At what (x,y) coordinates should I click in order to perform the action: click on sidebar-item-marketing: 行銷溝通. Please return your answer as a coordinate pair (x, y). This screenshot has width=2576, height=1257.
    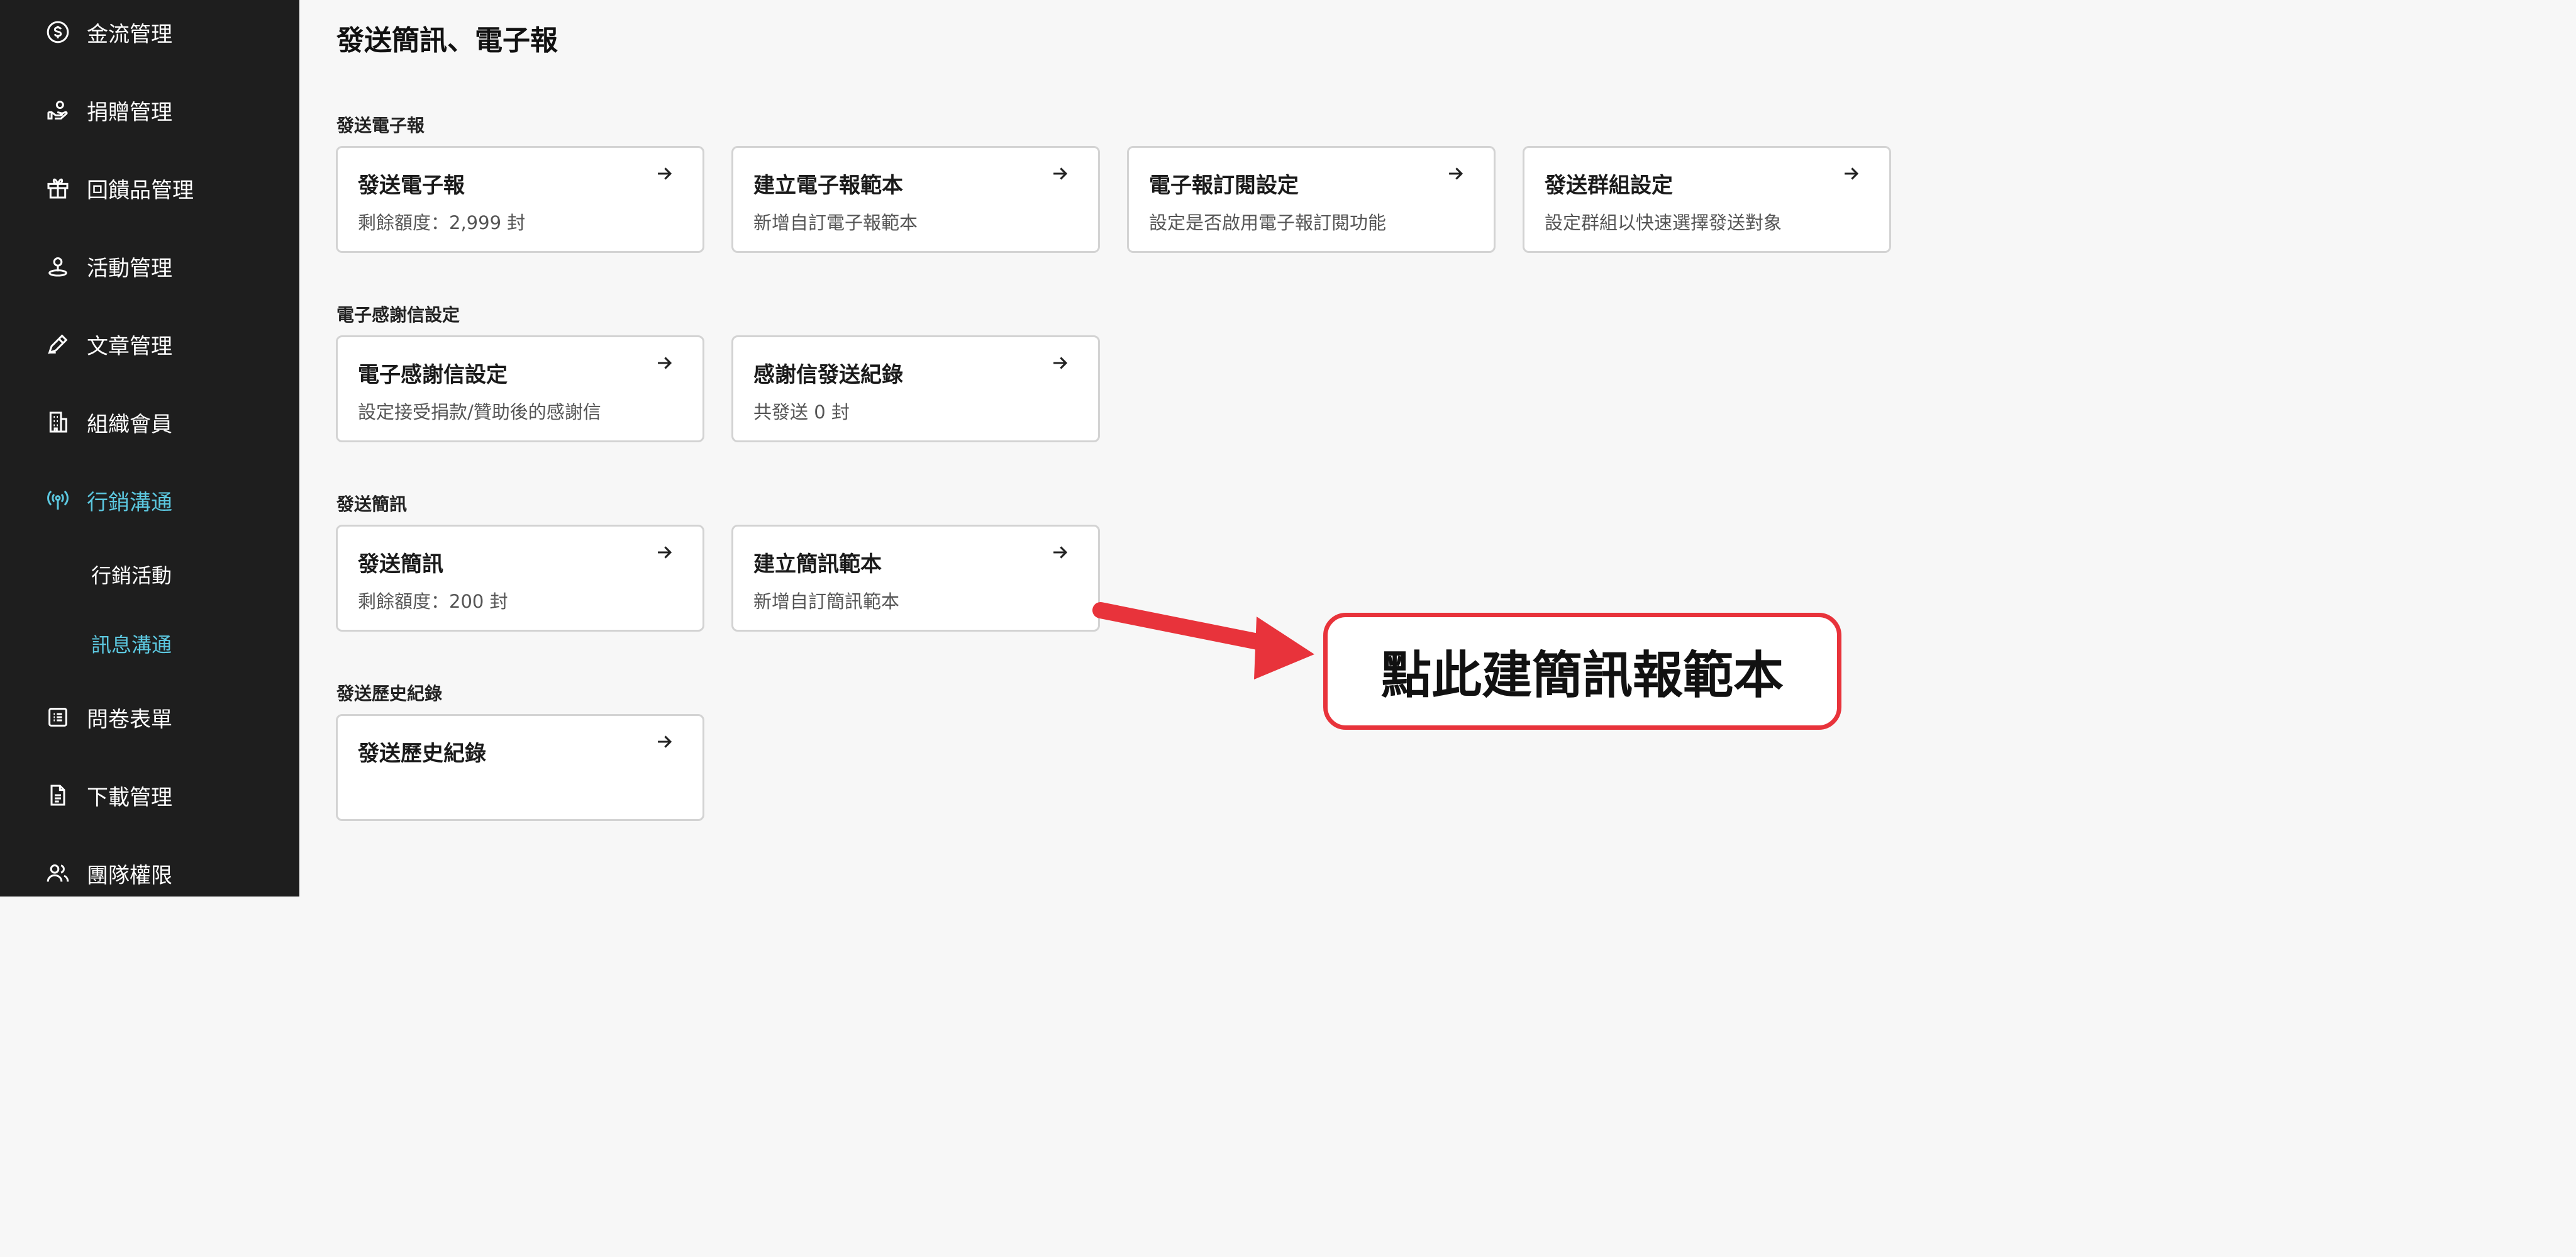
    Looking at the image, I should click on (149, 500).